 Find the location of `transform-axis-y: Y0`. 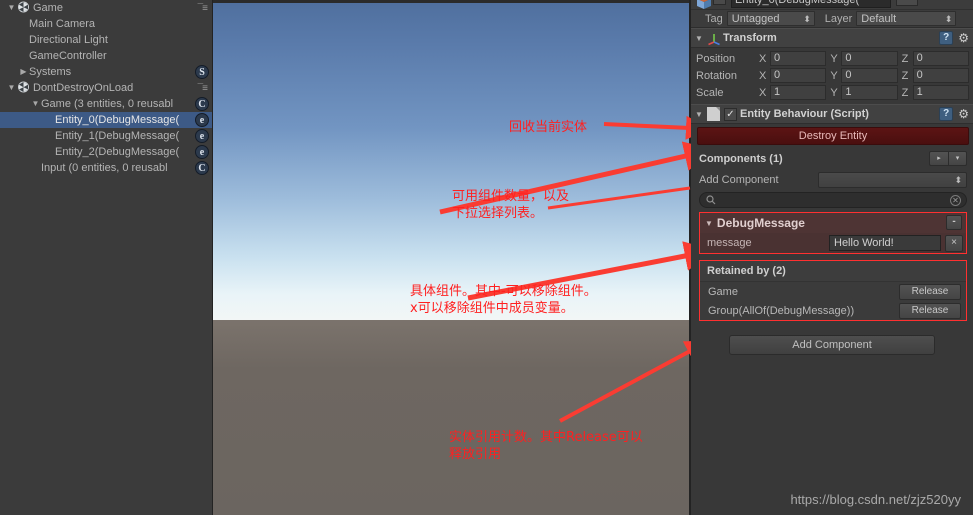

transform-axis-y: Y0 is located at coordinates (864, 75).